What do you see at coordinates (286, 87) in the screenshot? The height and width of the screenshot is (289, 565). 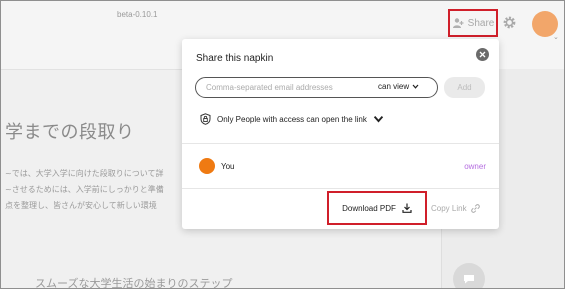 I see `email-field` at bounding box center [286, 87].